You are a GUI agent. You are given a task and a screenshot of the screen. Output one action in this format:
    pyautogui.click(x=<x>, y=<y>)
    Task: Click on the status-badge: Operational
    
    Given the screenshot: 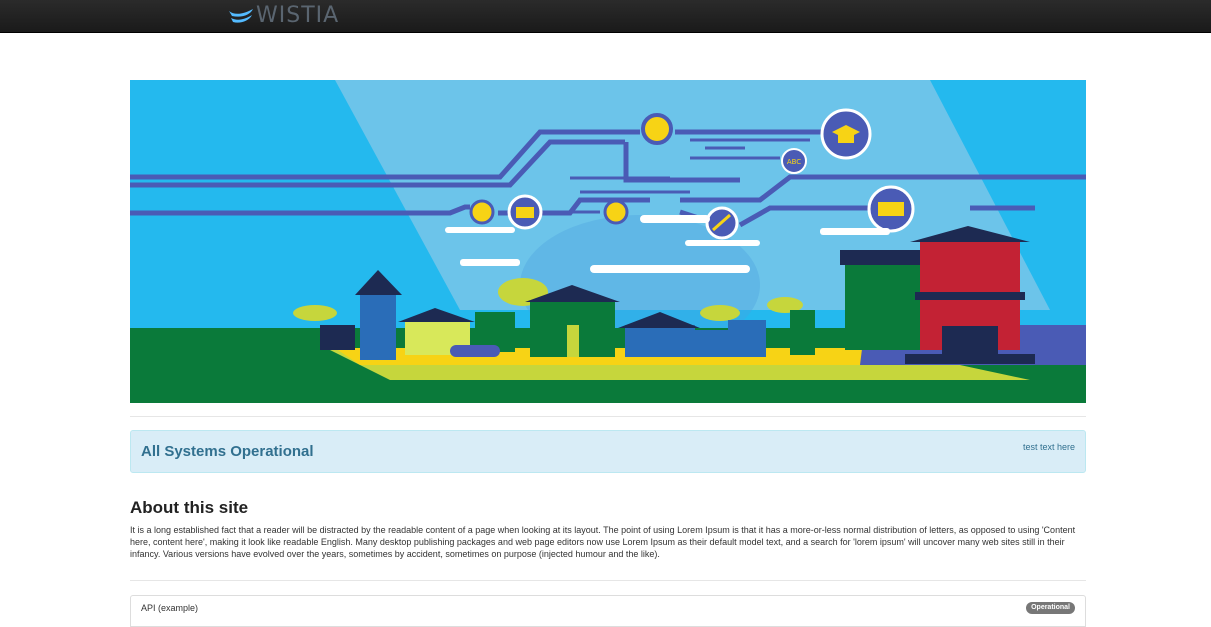 What is the action you would take?
    pyautogui.click(x=1050, y=608)
    